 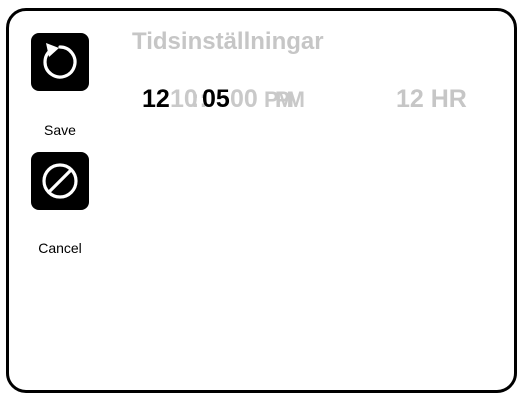 I want to click on hour-format-toggle: 12 HR, so click(x=431, y=99).